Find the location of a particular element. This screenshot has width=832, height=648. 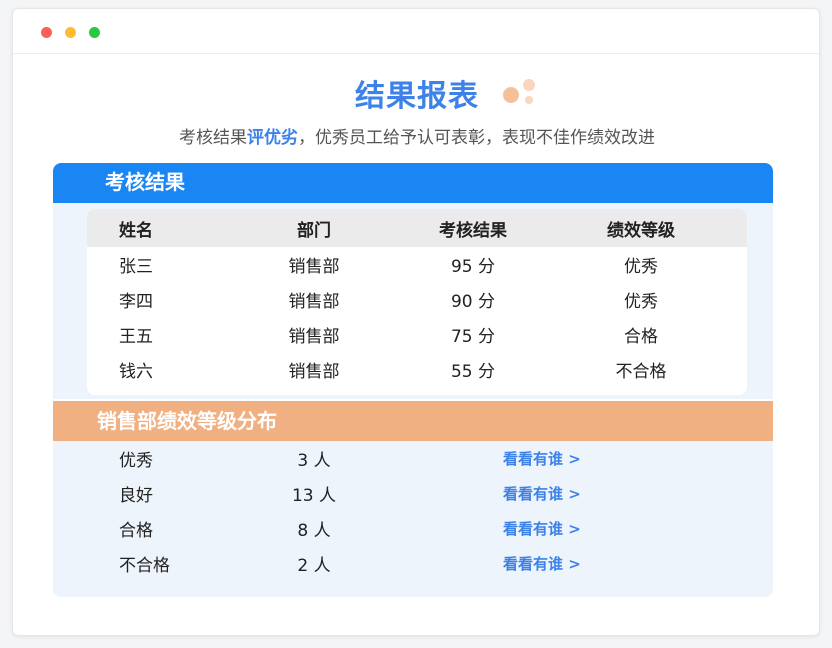

subtitle-prefix: 考核结果 is located at coordinates (213, 138).